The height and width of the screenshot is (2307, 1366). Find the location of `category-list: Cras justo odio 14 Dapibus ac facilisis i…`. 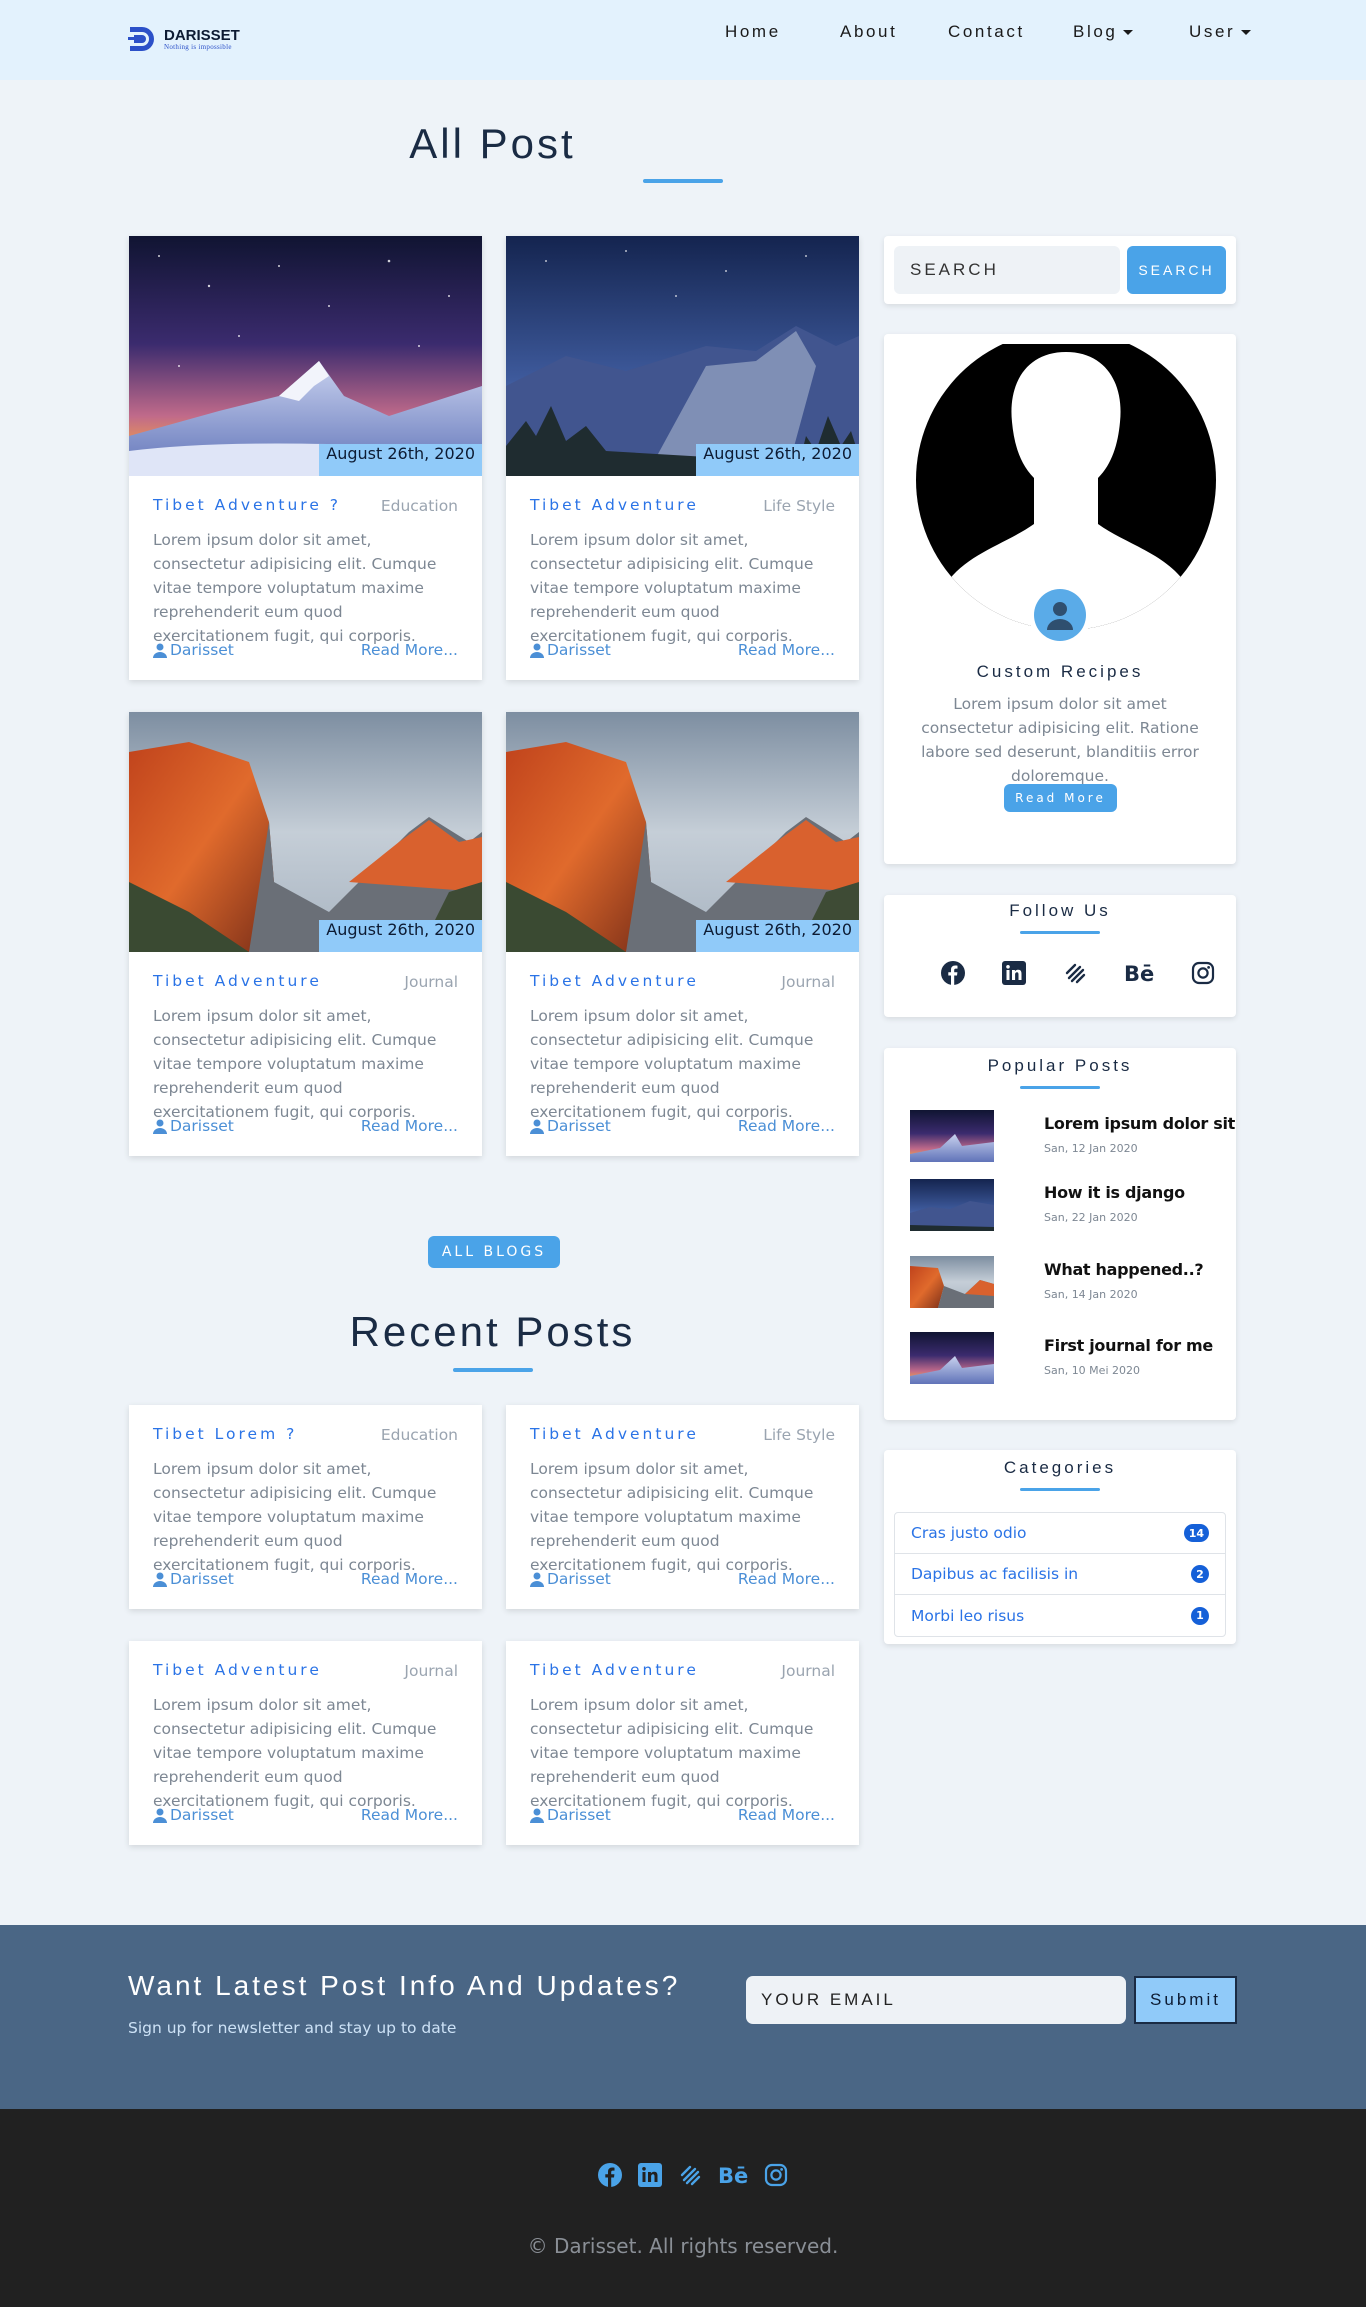

category-list: Cras justo odio 14 Dapibus ac facilisis i… is located at coordinates (1060, 1574).